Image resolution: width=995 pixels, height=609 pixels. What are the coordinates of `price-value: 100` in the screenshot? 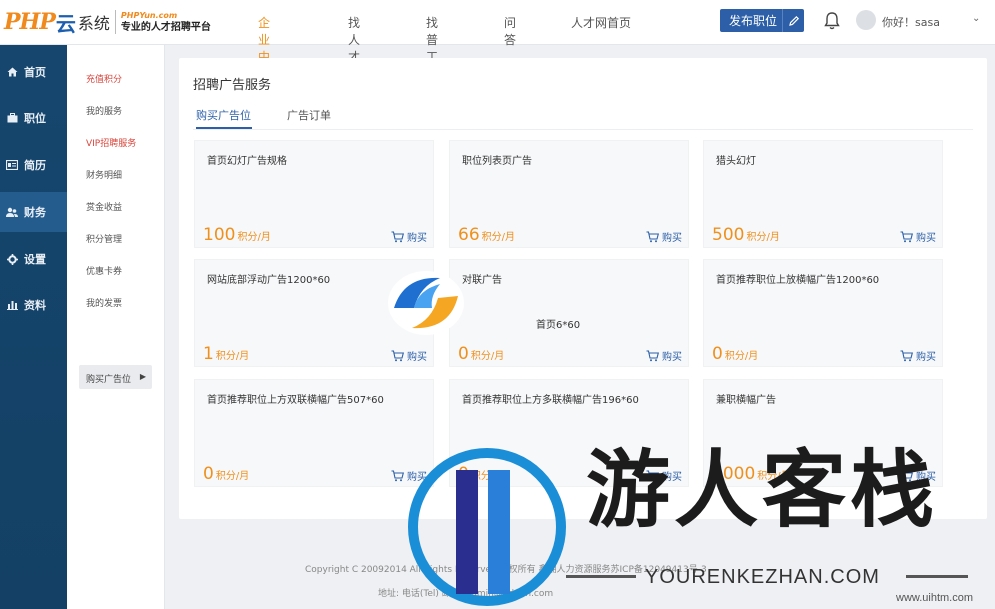 It's located at (219, 235).